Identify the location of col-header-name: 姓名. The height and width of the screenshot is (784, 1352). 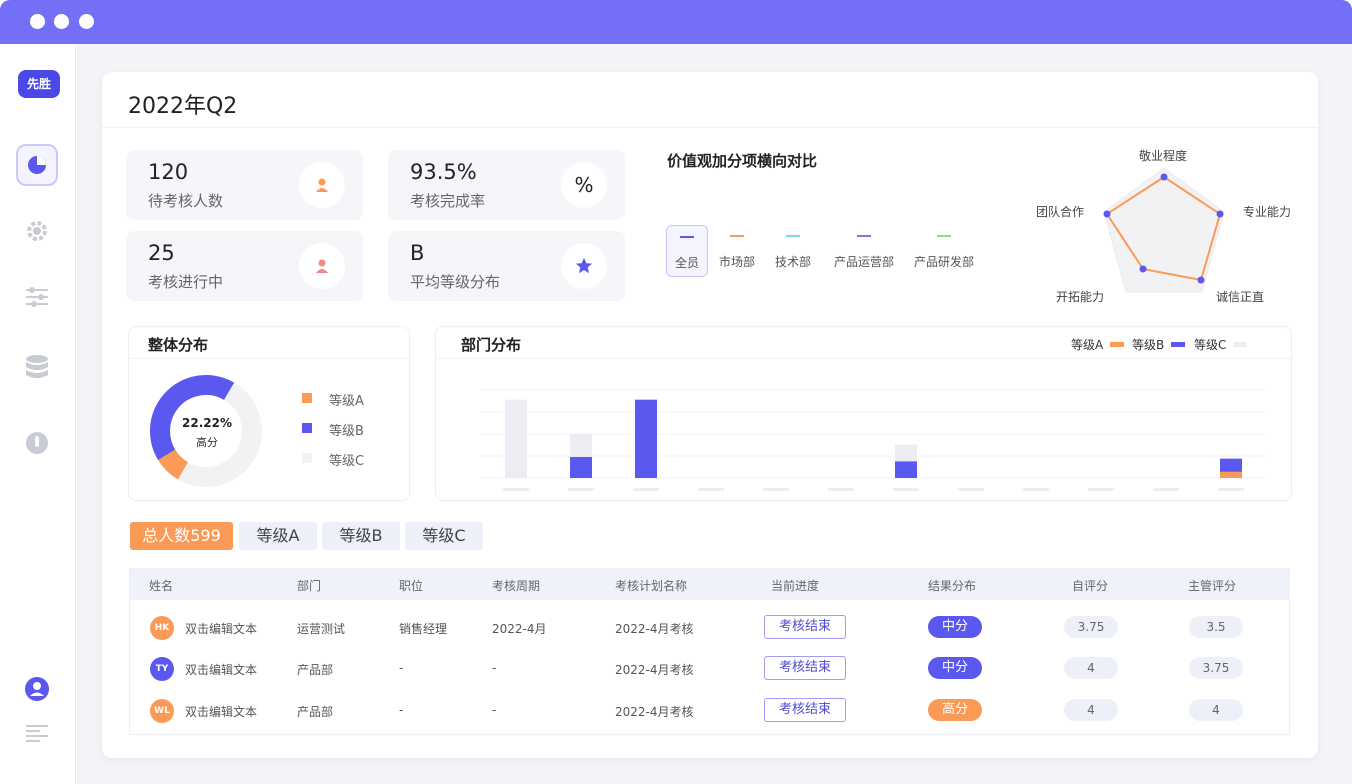
(161, 585).